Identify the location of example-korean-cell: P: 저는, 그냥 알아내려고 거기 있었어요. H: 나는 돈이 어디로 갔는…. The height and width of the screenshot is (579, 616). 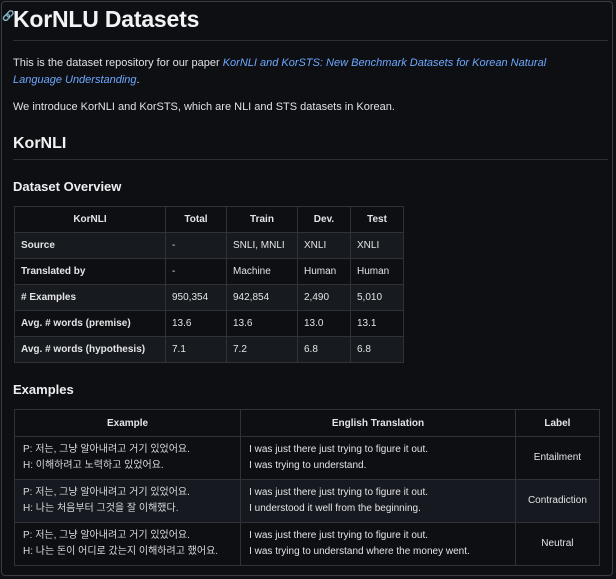
(127, 544).